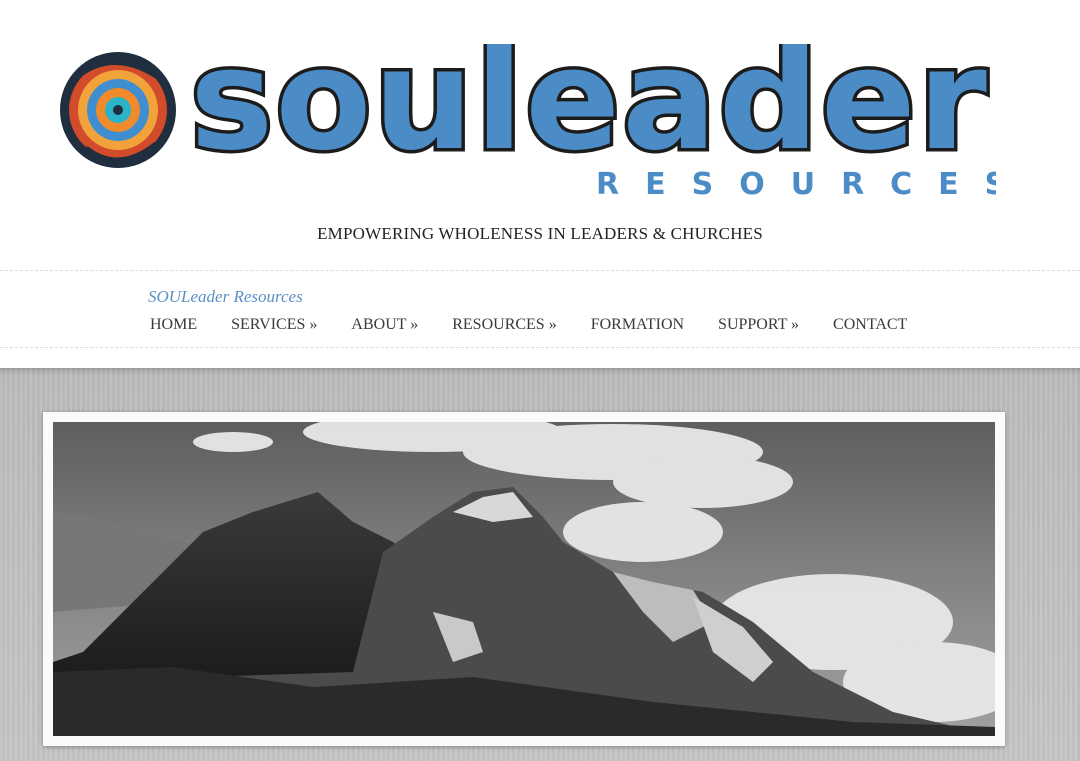 The width and height of the screenshot is (1080, 761). I want to click on nav-item-formation: FORMATION, so click(637, 325).